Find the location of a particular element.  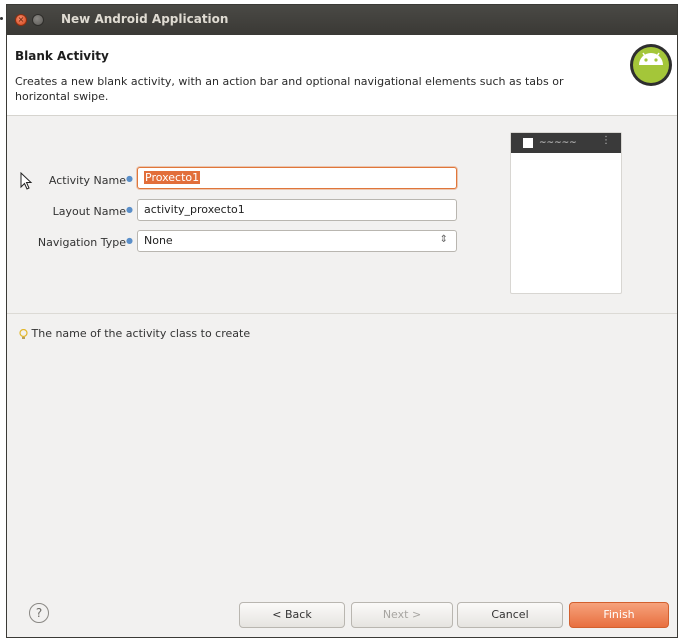

hint-message: The name of the activity class to create is located at coordinates (134, 333).